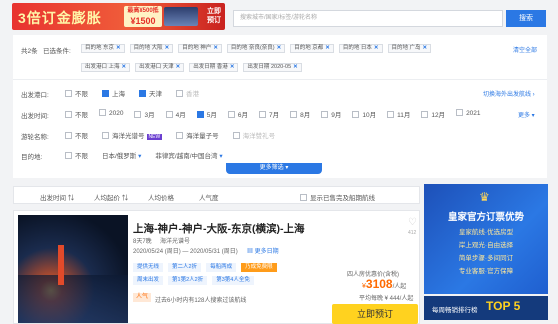 Image resolution: width=558 pixels, height=324 pixels. What do you see at coordinates (197, 48) in the screenshot?
I see `selected-tag-label: 目的地 神户` at bounding box center [197, 48].